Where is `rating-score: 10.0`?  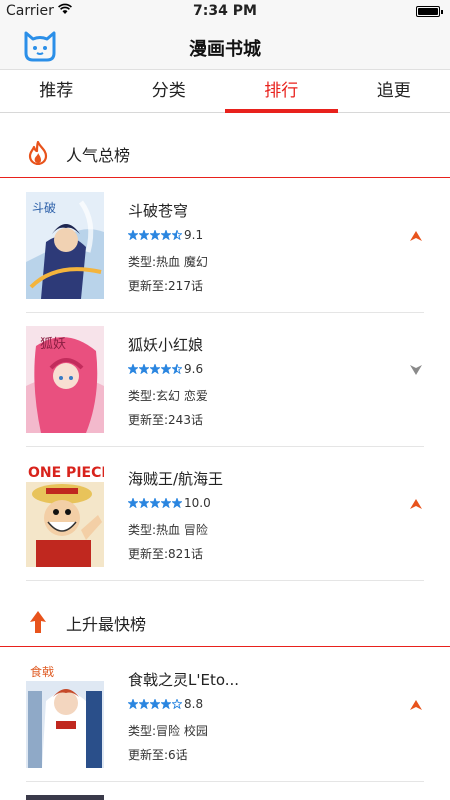 rating-score: 10.0 is located at coordinates (197, 503).